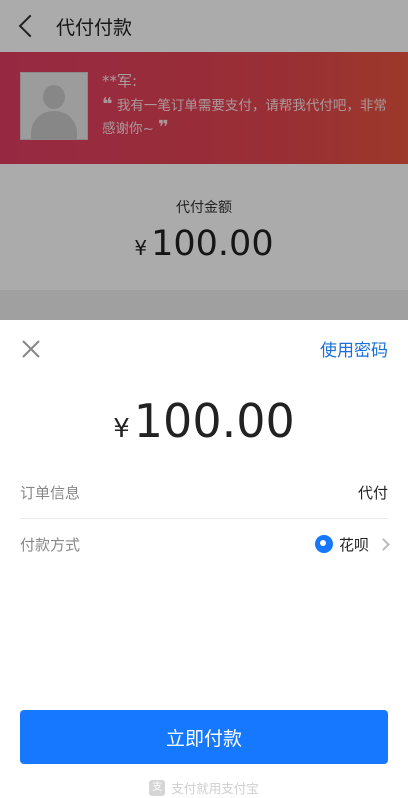 The width and height of the screenshot is (408, 798). I want to click on pay-method-label: 付款方式, so click(50, 544).